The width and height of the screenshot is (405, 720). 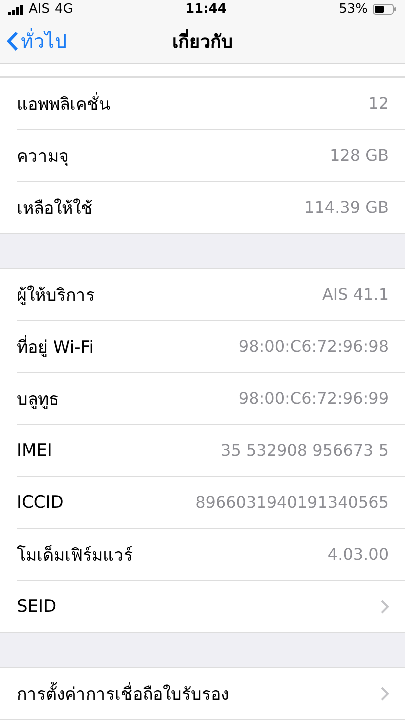 What do you see at coordinates (206, 10) in the screenshot?
I see `status-time: 11:44` at bounding box center [206, 10].